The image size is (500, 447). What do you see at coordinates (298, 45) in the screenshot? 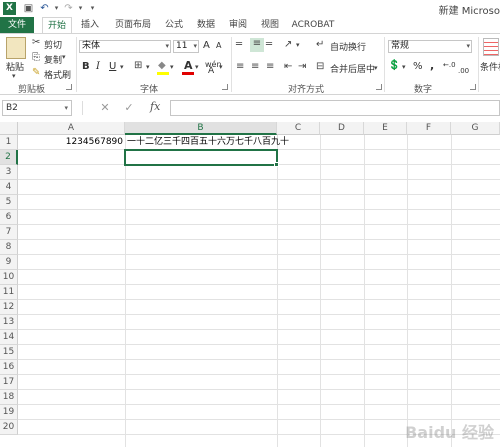
I see `orientation-dropdown-icon: ▾` at bounding box center [298, 45].